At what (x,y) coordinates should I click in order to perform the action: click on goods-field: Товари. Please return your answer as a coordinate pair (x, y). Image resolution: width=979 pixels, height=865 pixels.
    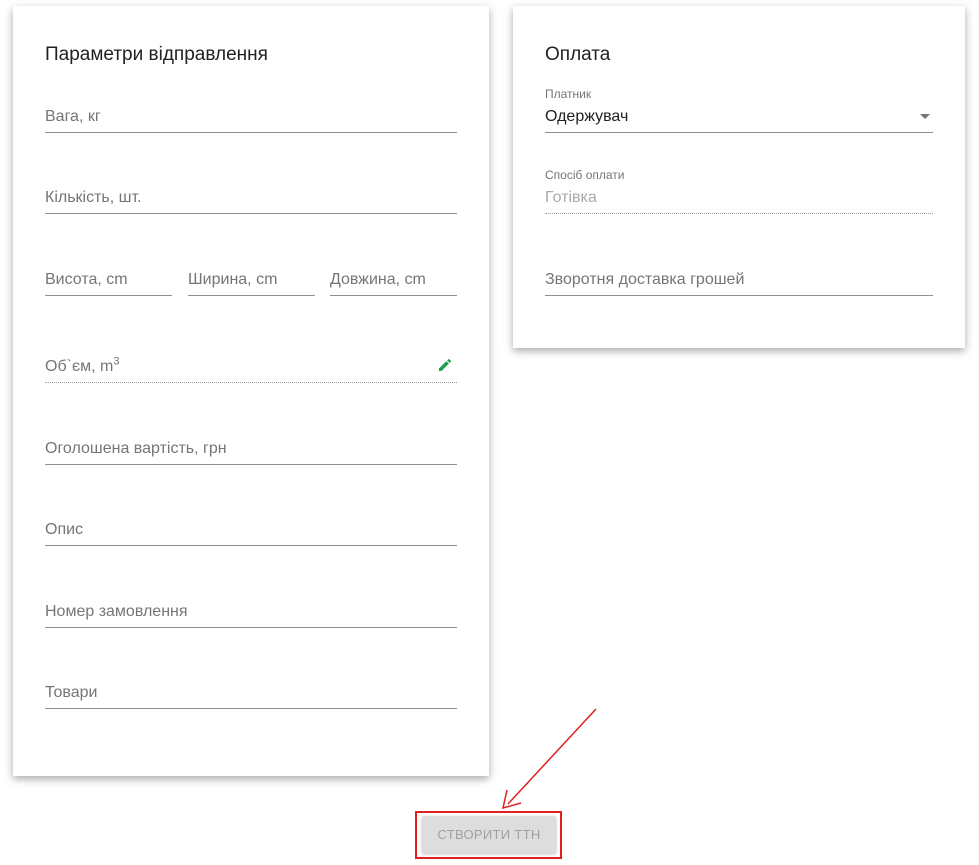
    Looking at the image, I should click on (251, 690).